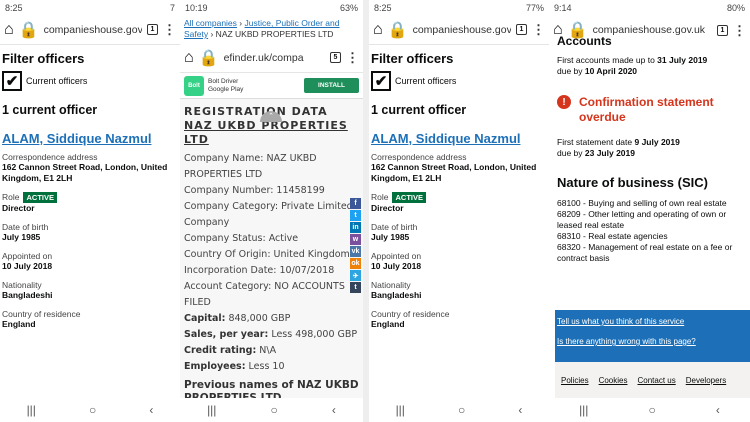  What do you see at coordinates (584, 41) in the screenshot?
I see `accounts-heading: Accounts` at bounding box center [584, 41].